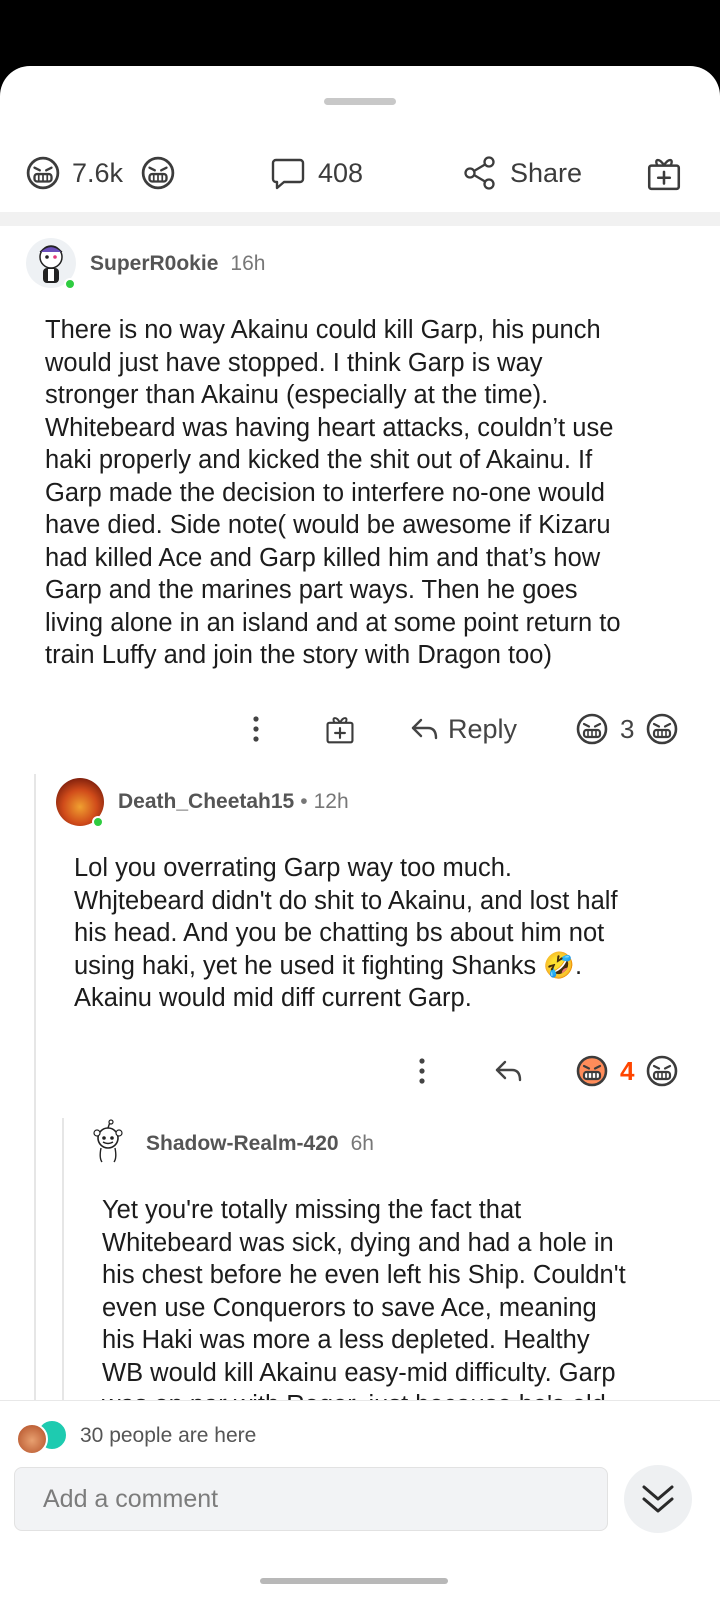 This screenshot has height=1600, width=720. I want to click on reply-button: Reply, so click(462, 729).